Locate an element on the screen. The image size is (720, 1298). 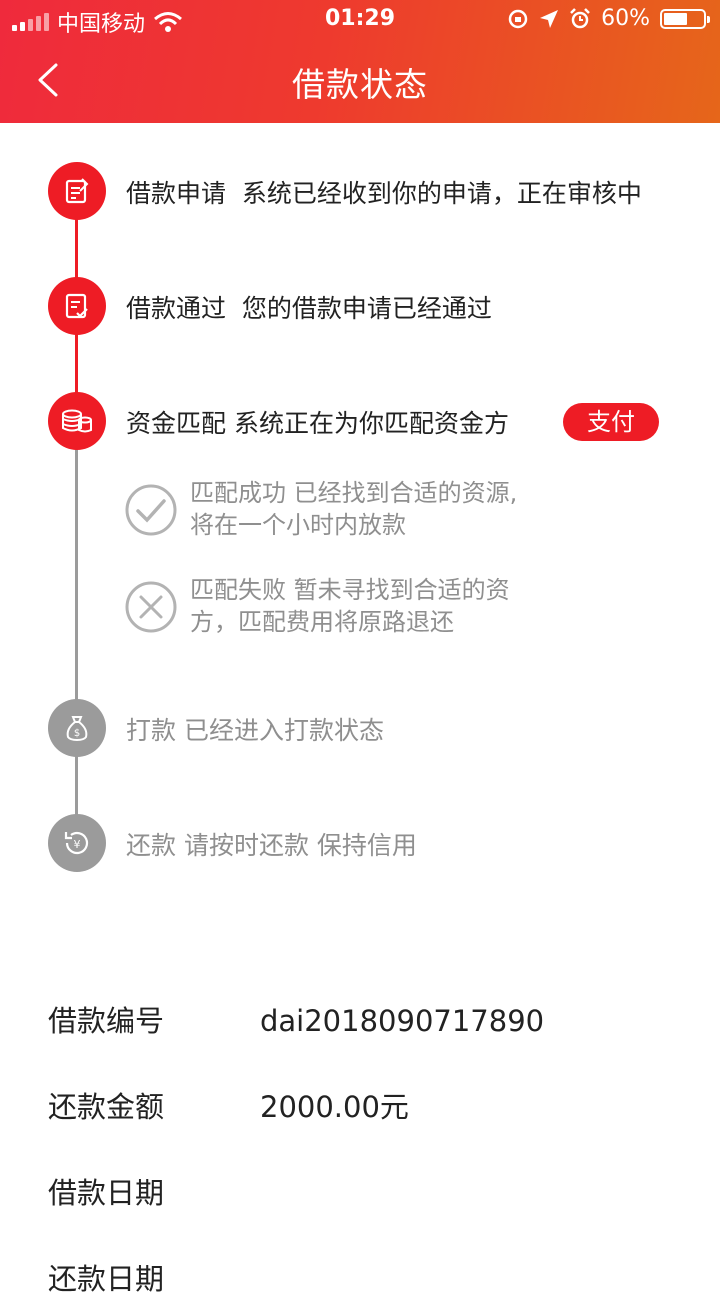
repay-yuan-icon: ¥ is located at coordinates (77, 843).